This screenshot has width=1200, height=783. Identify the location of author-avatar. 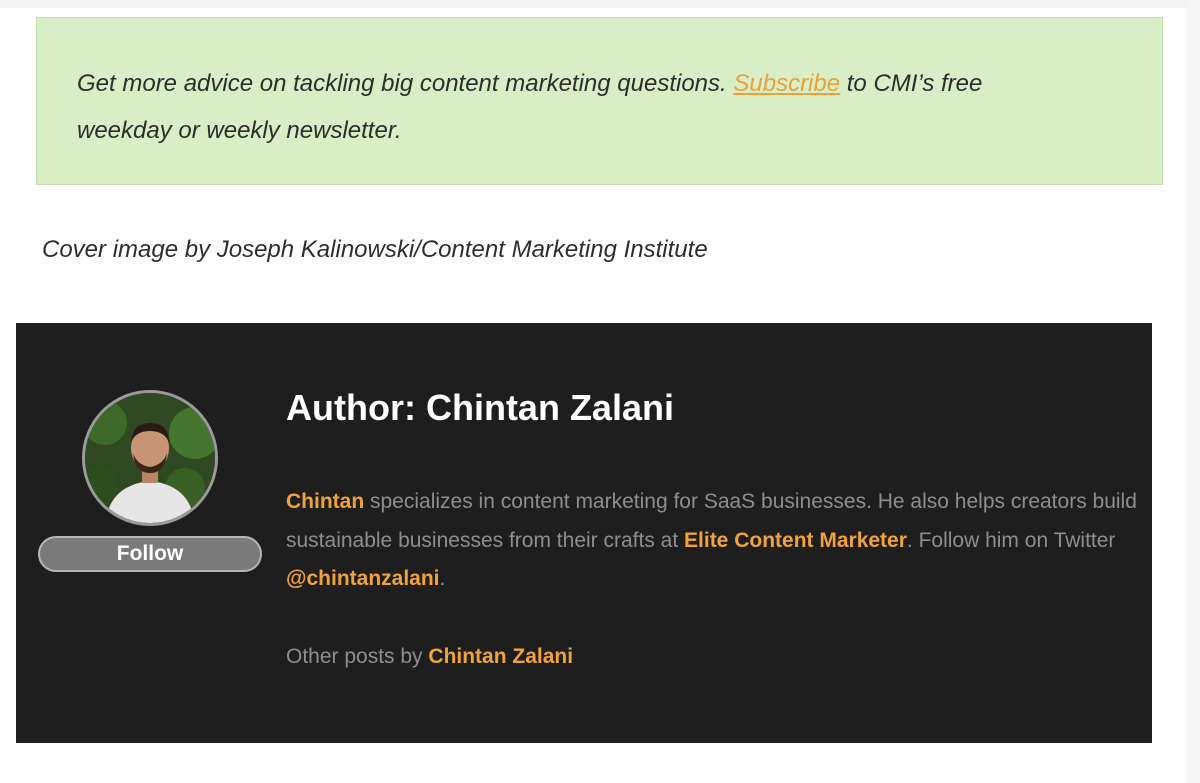
(150, 458).